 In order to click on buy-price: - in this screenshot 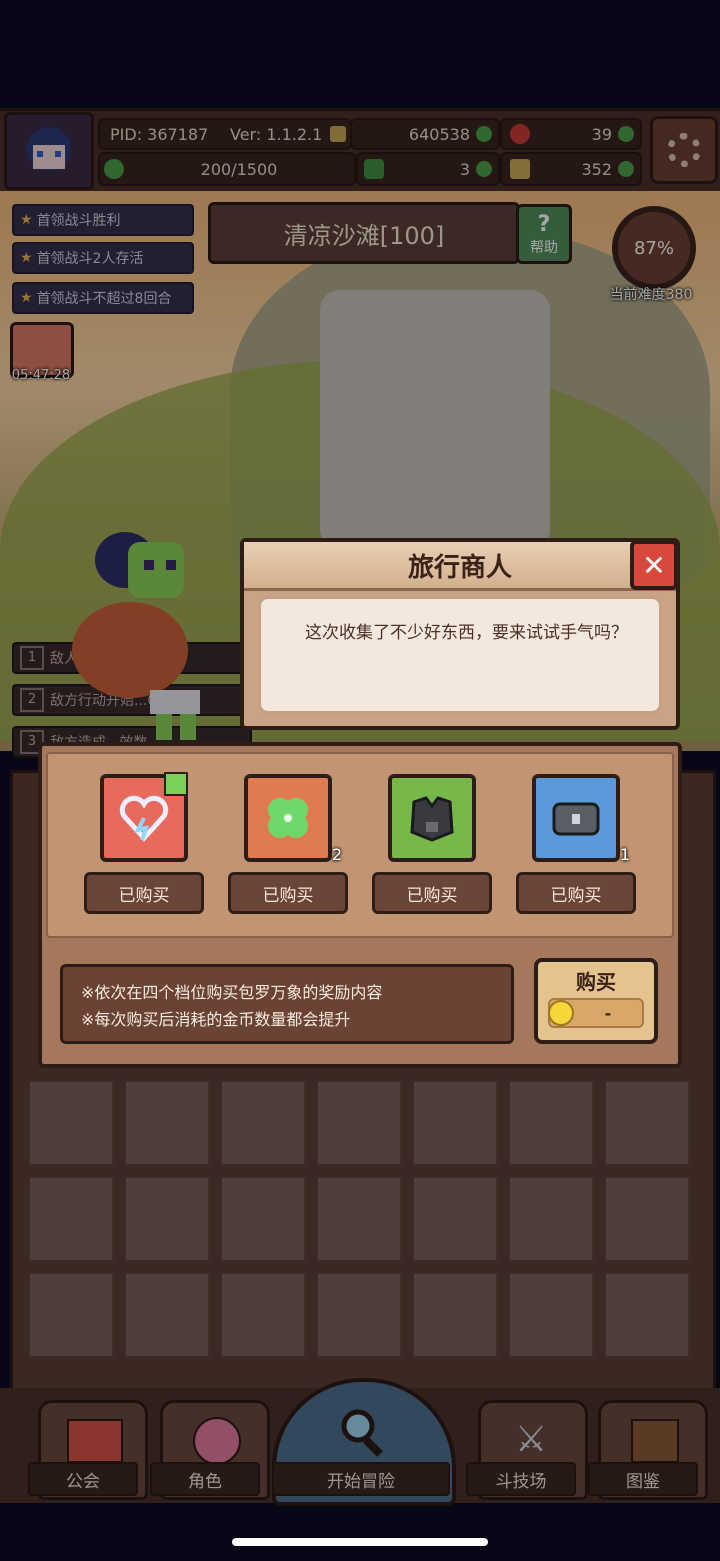, I will do `click(596, 1013)`.